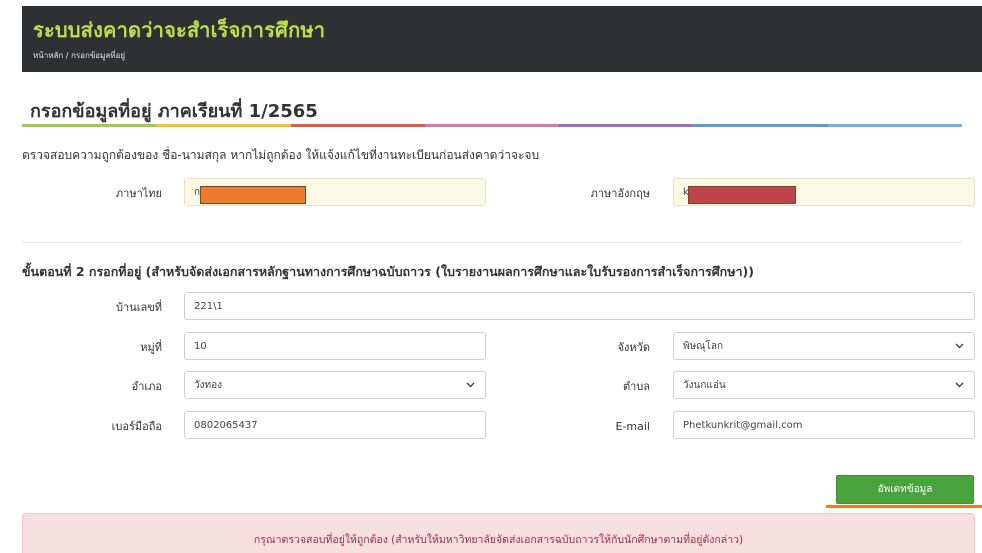 Image resolution: width=982 pixels, height=553 pixels. What do you see at coordinates (579, 306) in the screenshot?
I see `house-no-input: 221\1` at bounding box center [579, 306].